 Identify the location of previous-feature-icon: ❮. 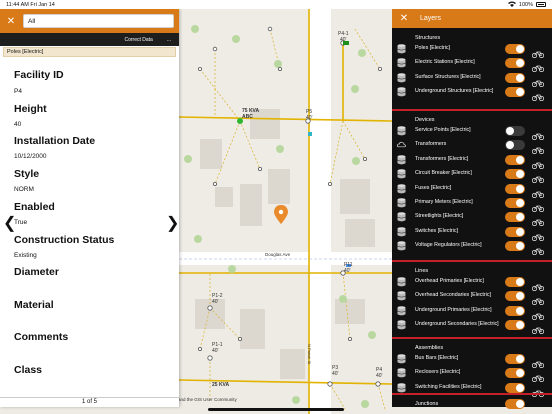
(9, 224).